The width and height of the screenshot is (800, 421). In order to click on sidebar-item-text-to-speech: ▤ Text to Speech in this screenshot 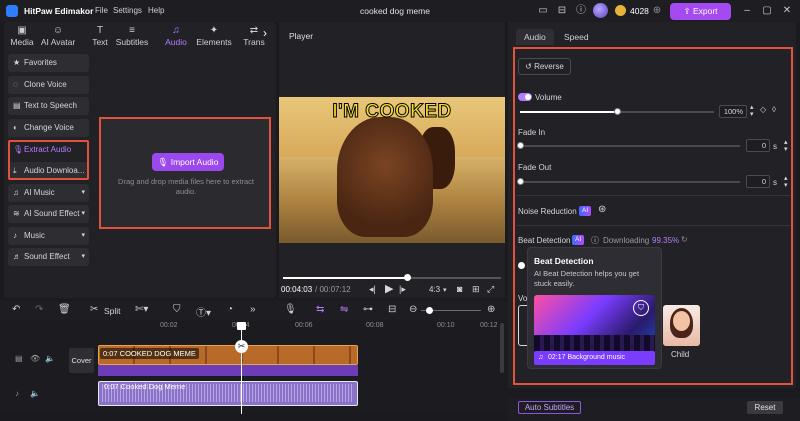, I will do `click(48, 106)`.